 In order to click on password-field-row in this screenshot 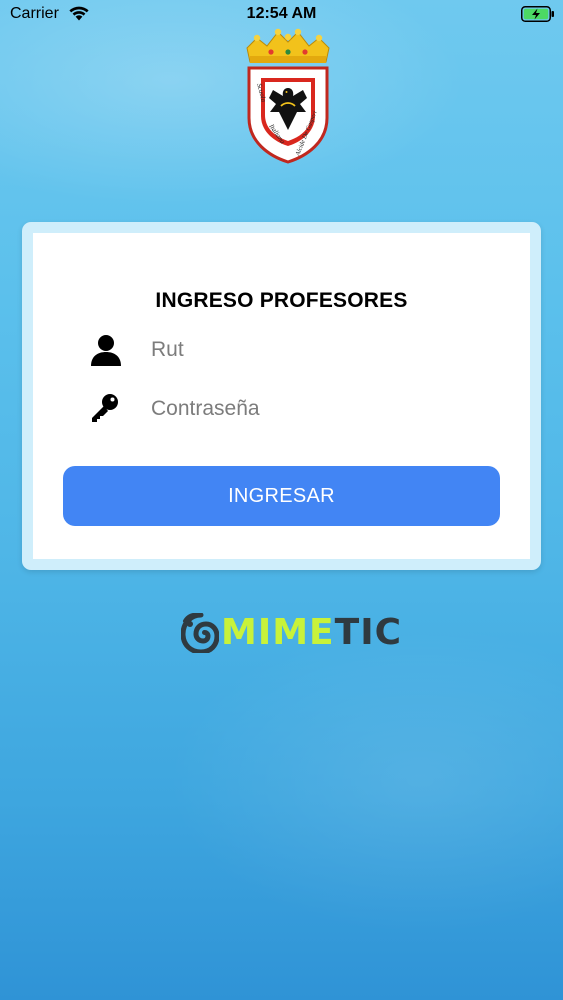, I will do `click(299, 409)`.